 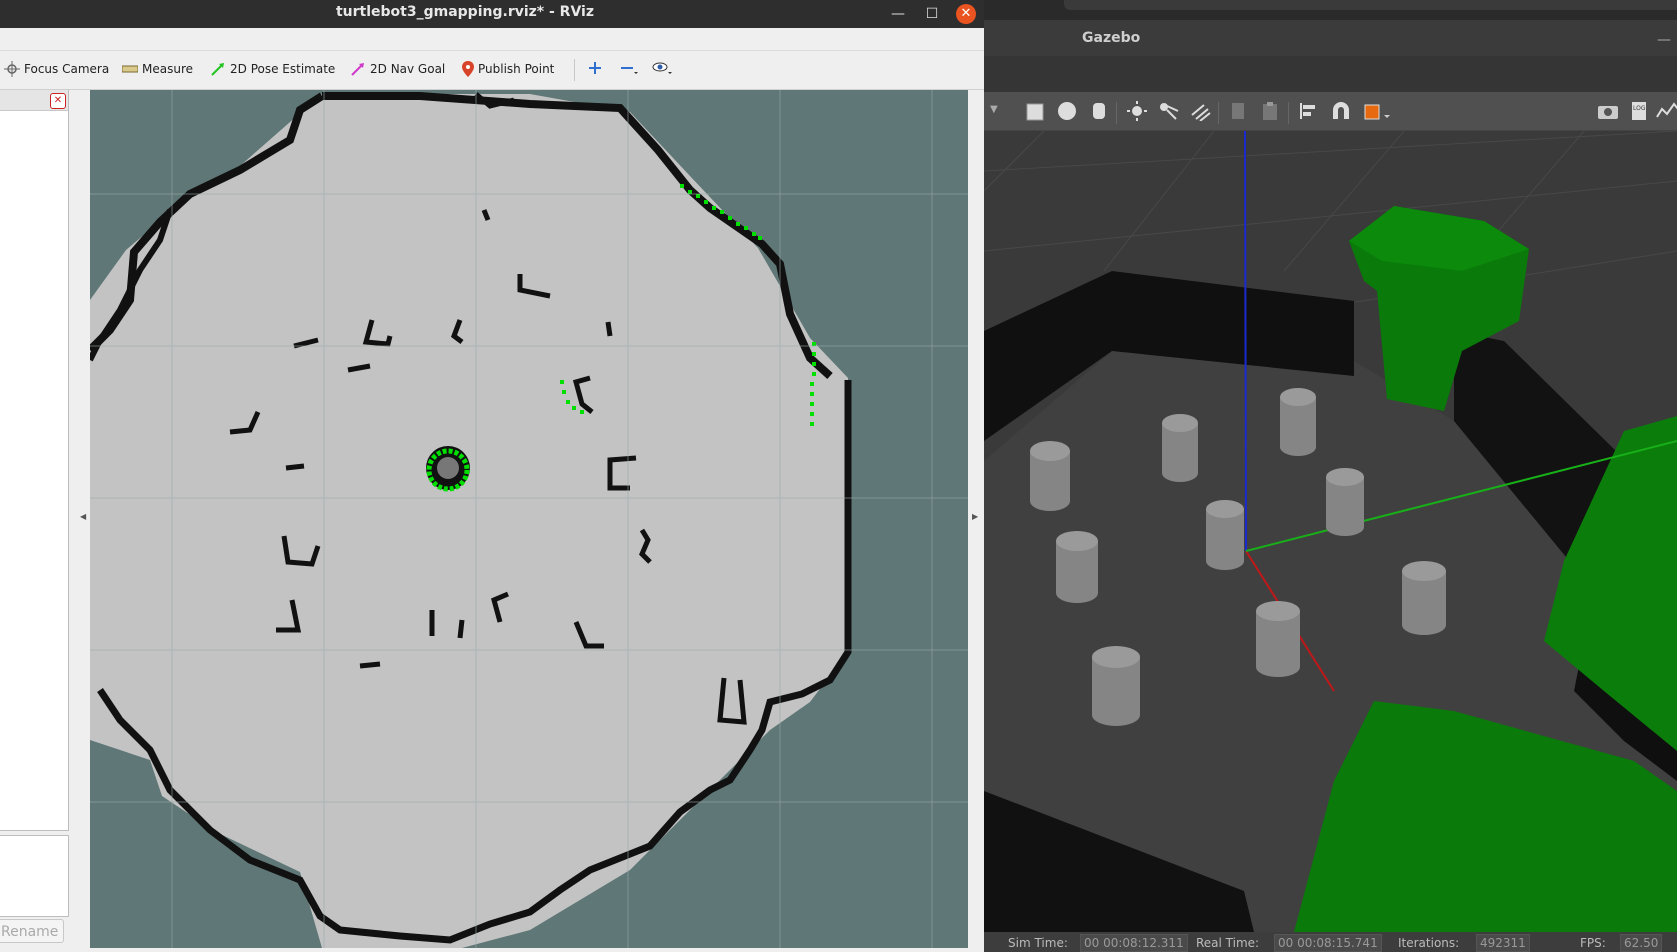 I want to click on iterations-label: Iterations:, so click(x=1429, y=943).